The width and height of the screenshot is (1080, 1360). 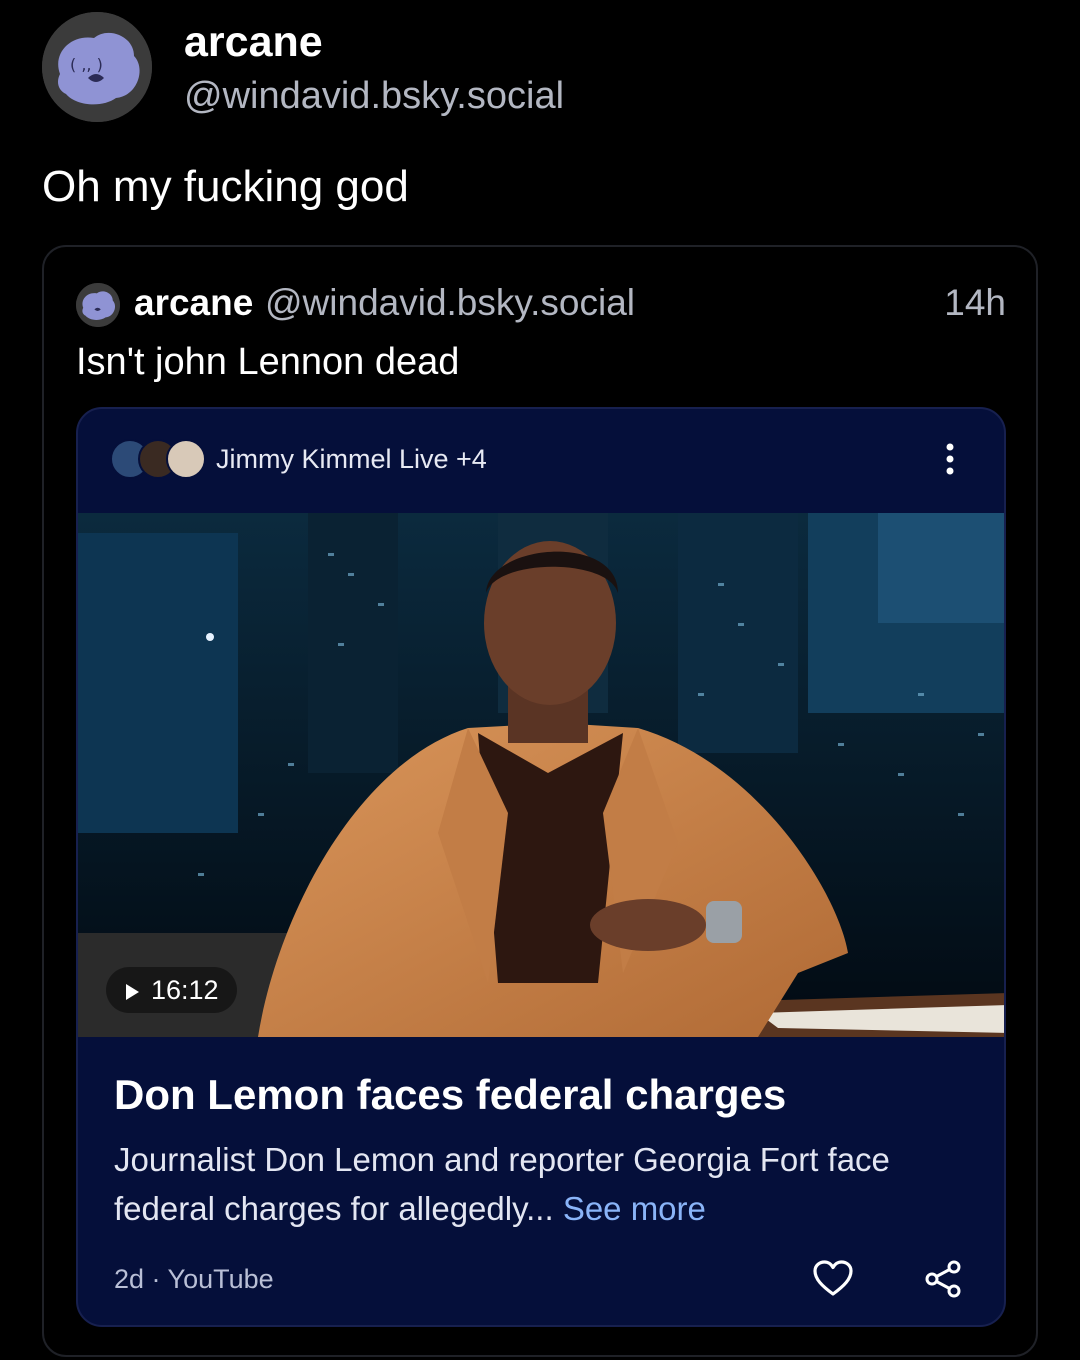 What do you see at coordinates (351, 459) in the screenshot?
I see `channel-name: Jimmy Kimmel Live +4` at bounding box center [351, 459].